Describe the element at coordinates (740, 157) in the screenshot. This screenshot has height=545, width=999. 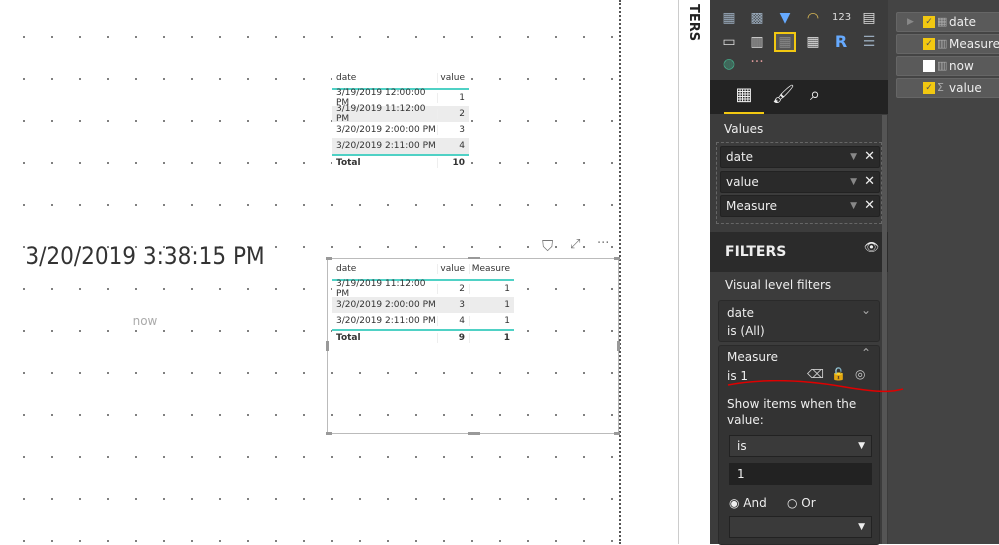
I see `field-label: date` at that location.